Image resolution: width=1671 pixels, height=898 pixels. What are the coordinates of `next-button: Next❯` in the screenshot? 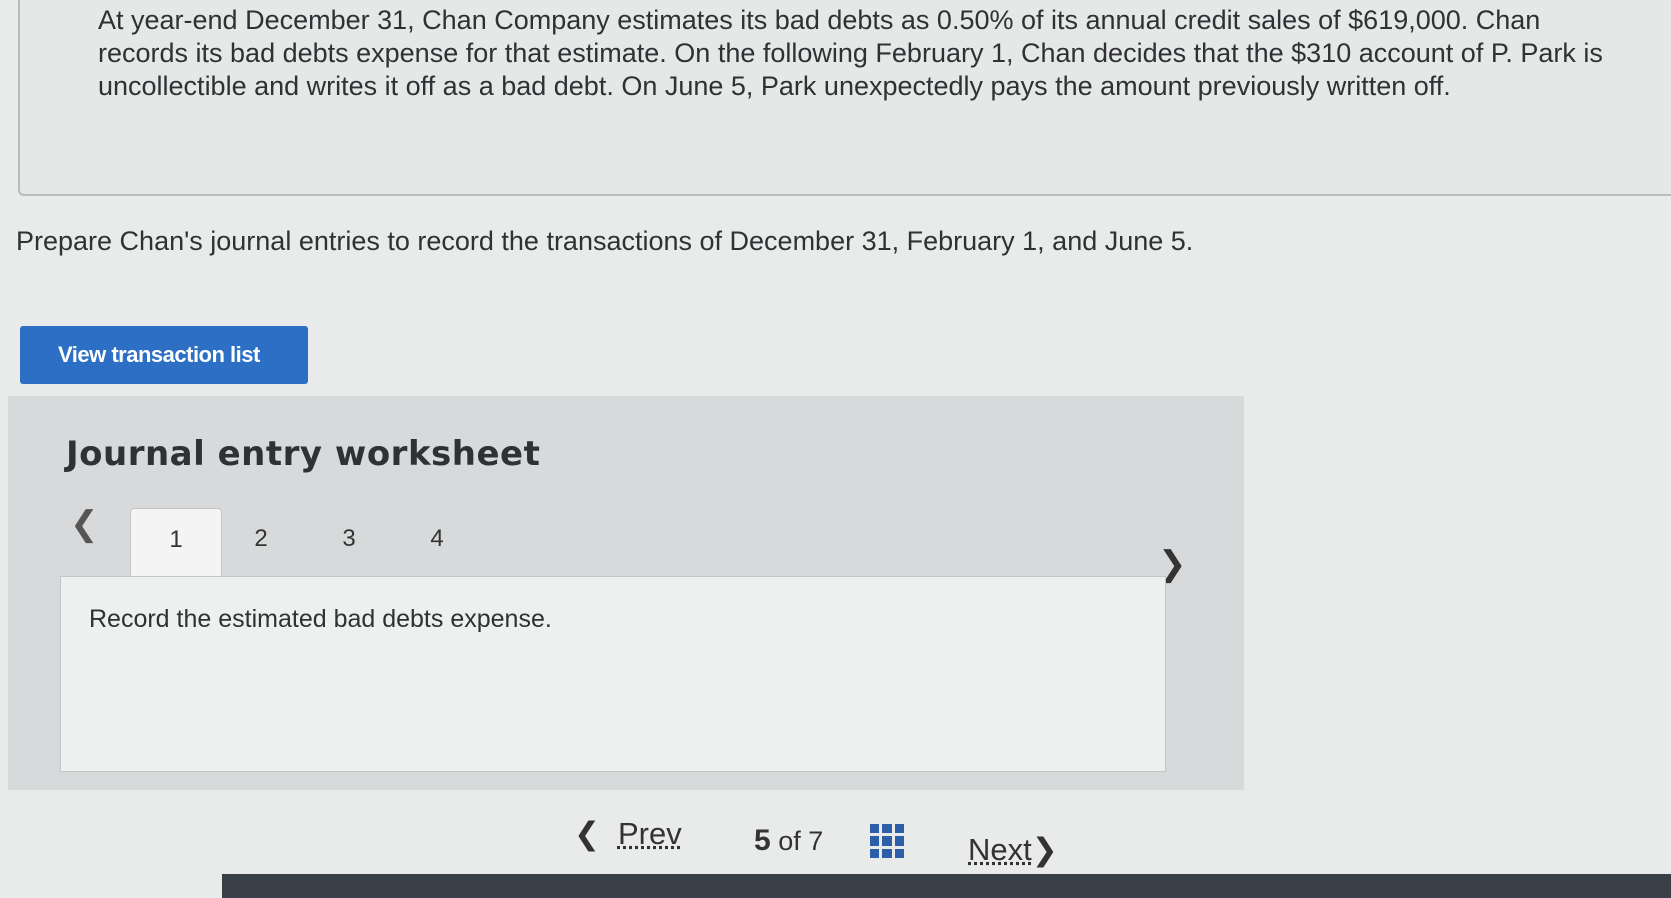 It's located at (1013, 850).